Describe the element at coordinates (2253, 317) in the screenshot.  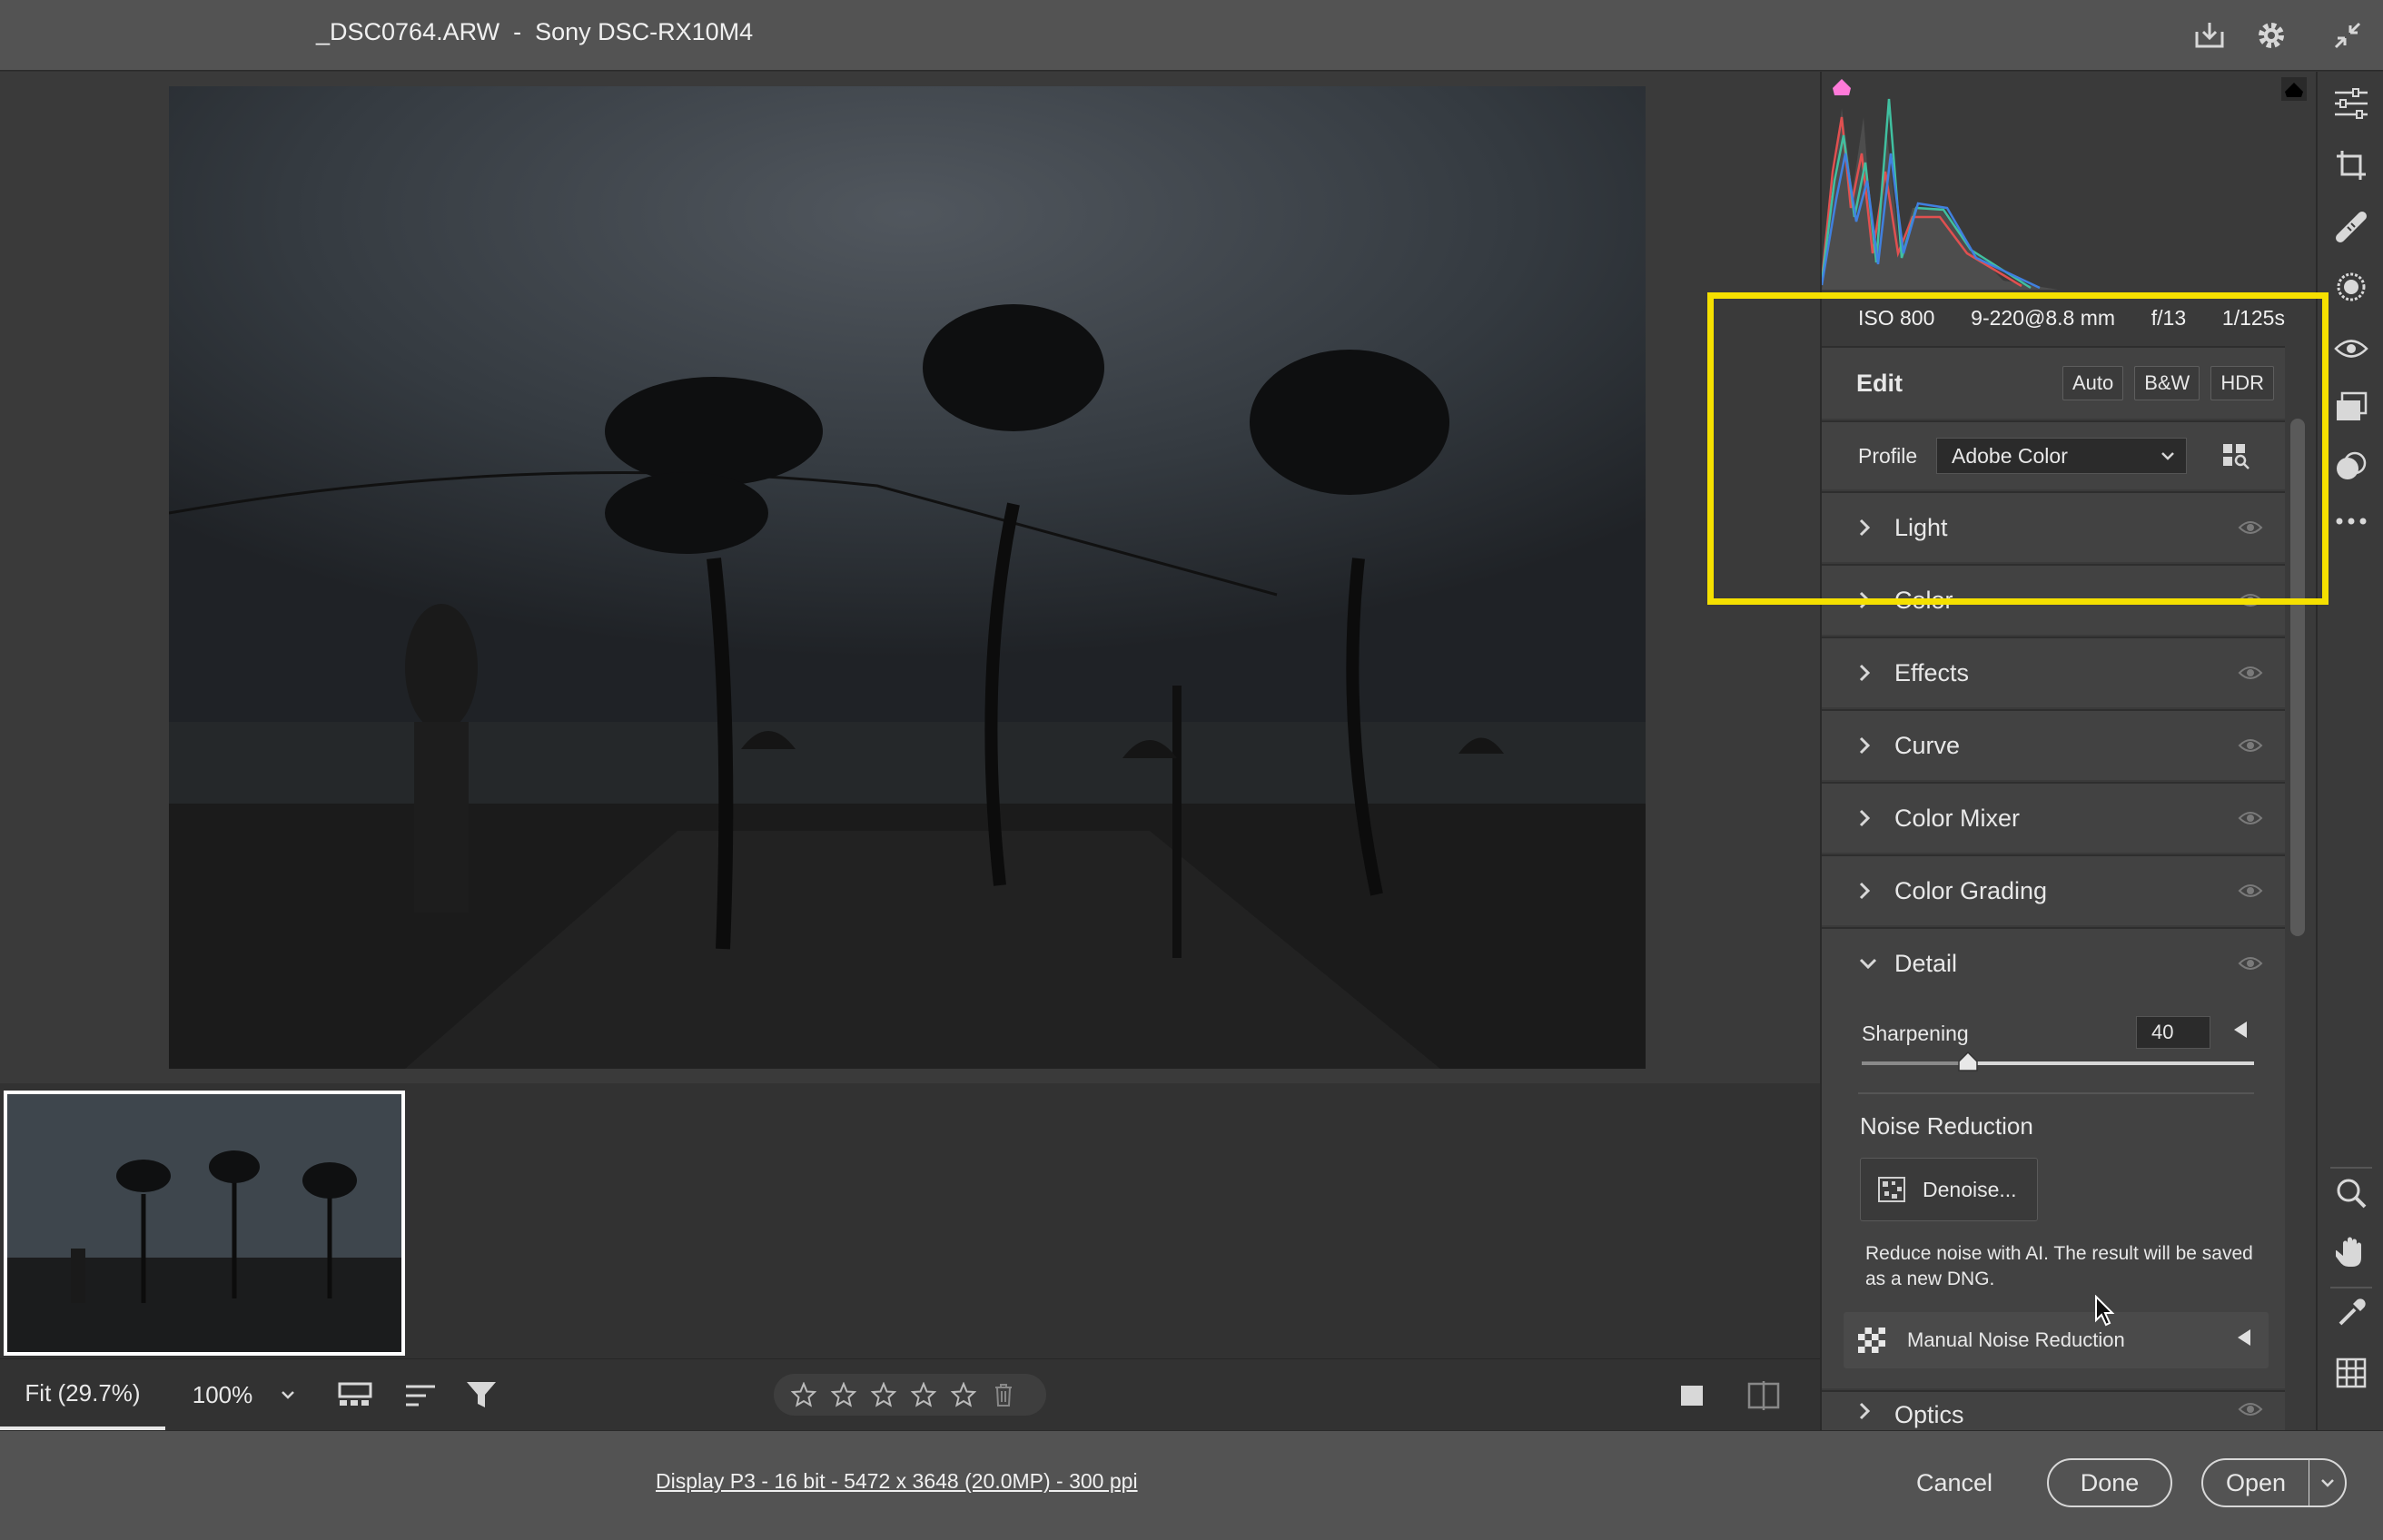
I see `exif-shutter: 1/125s` at that location.